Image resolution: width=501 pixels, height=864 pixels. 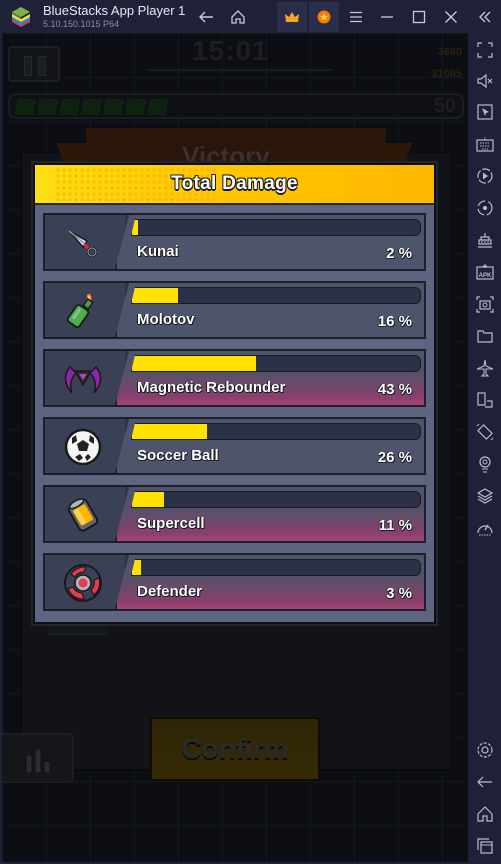 What do you see at coordinates (114, 10) in the screenshot?
I see `app-title: BlueStacks App Player 1` at bounding box center [114, 10].